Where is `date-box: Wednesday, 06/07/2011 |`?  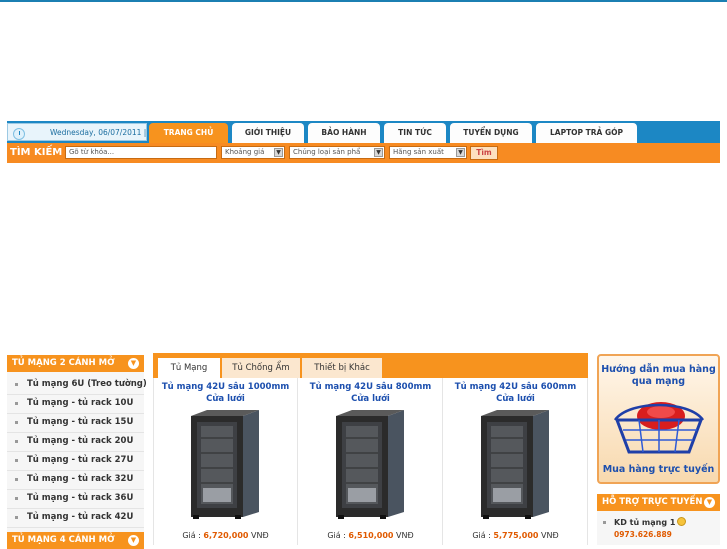
date-box: Wednesday, 06/07/2011 | is located at coordinates (77, 132).